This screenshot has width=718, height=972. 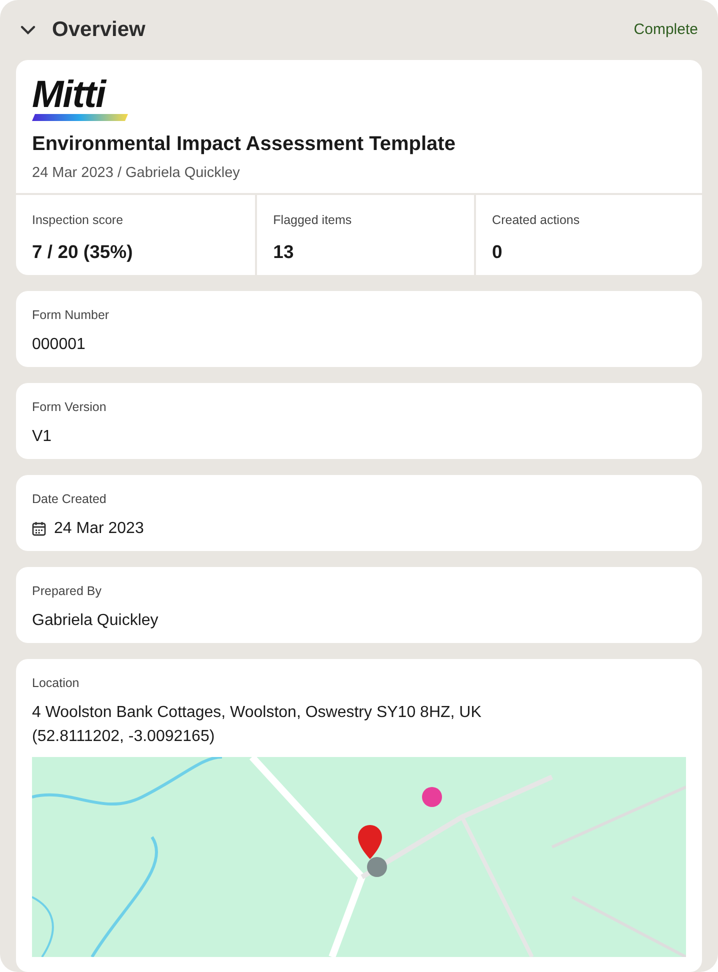 What do you see at coordinates (42, 436) in the screenshot?
I see `field-value: V1` at bounding box center [42, 436].